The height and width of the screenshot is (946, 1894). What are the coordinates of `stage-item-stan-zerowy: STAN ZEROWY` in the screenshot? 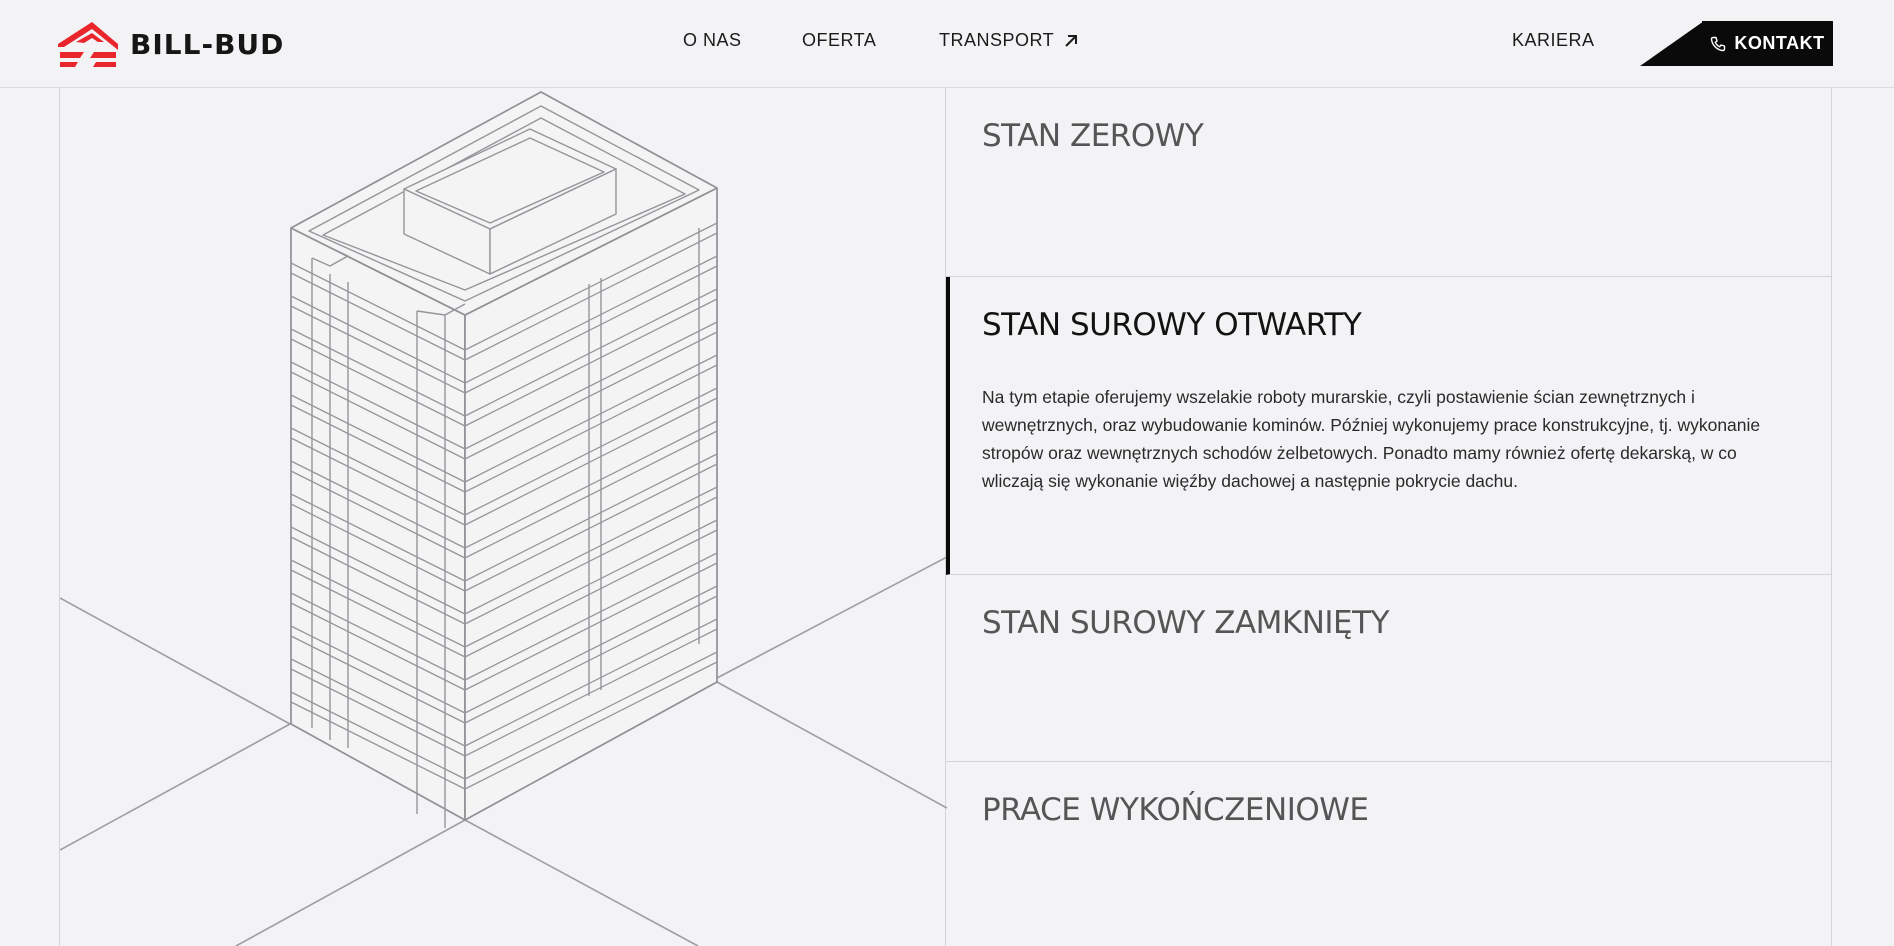 It's located at (1389, 182).